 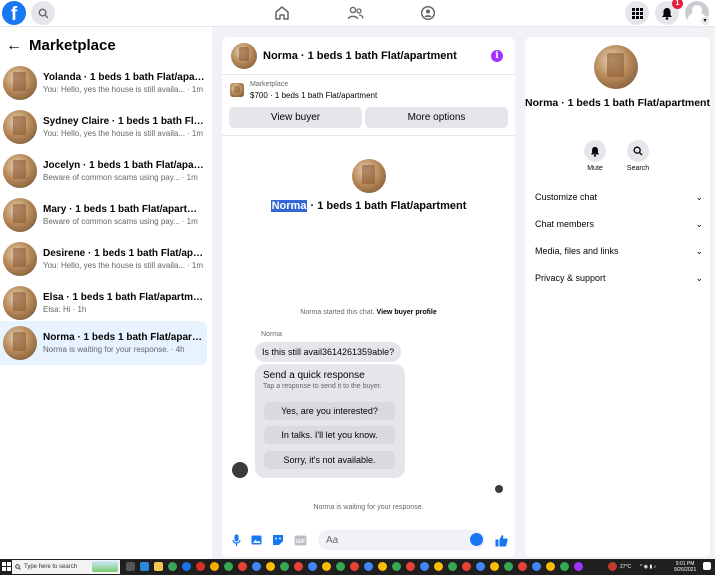 I want to click on svg-text: GIF, so click(x=300, y=541).